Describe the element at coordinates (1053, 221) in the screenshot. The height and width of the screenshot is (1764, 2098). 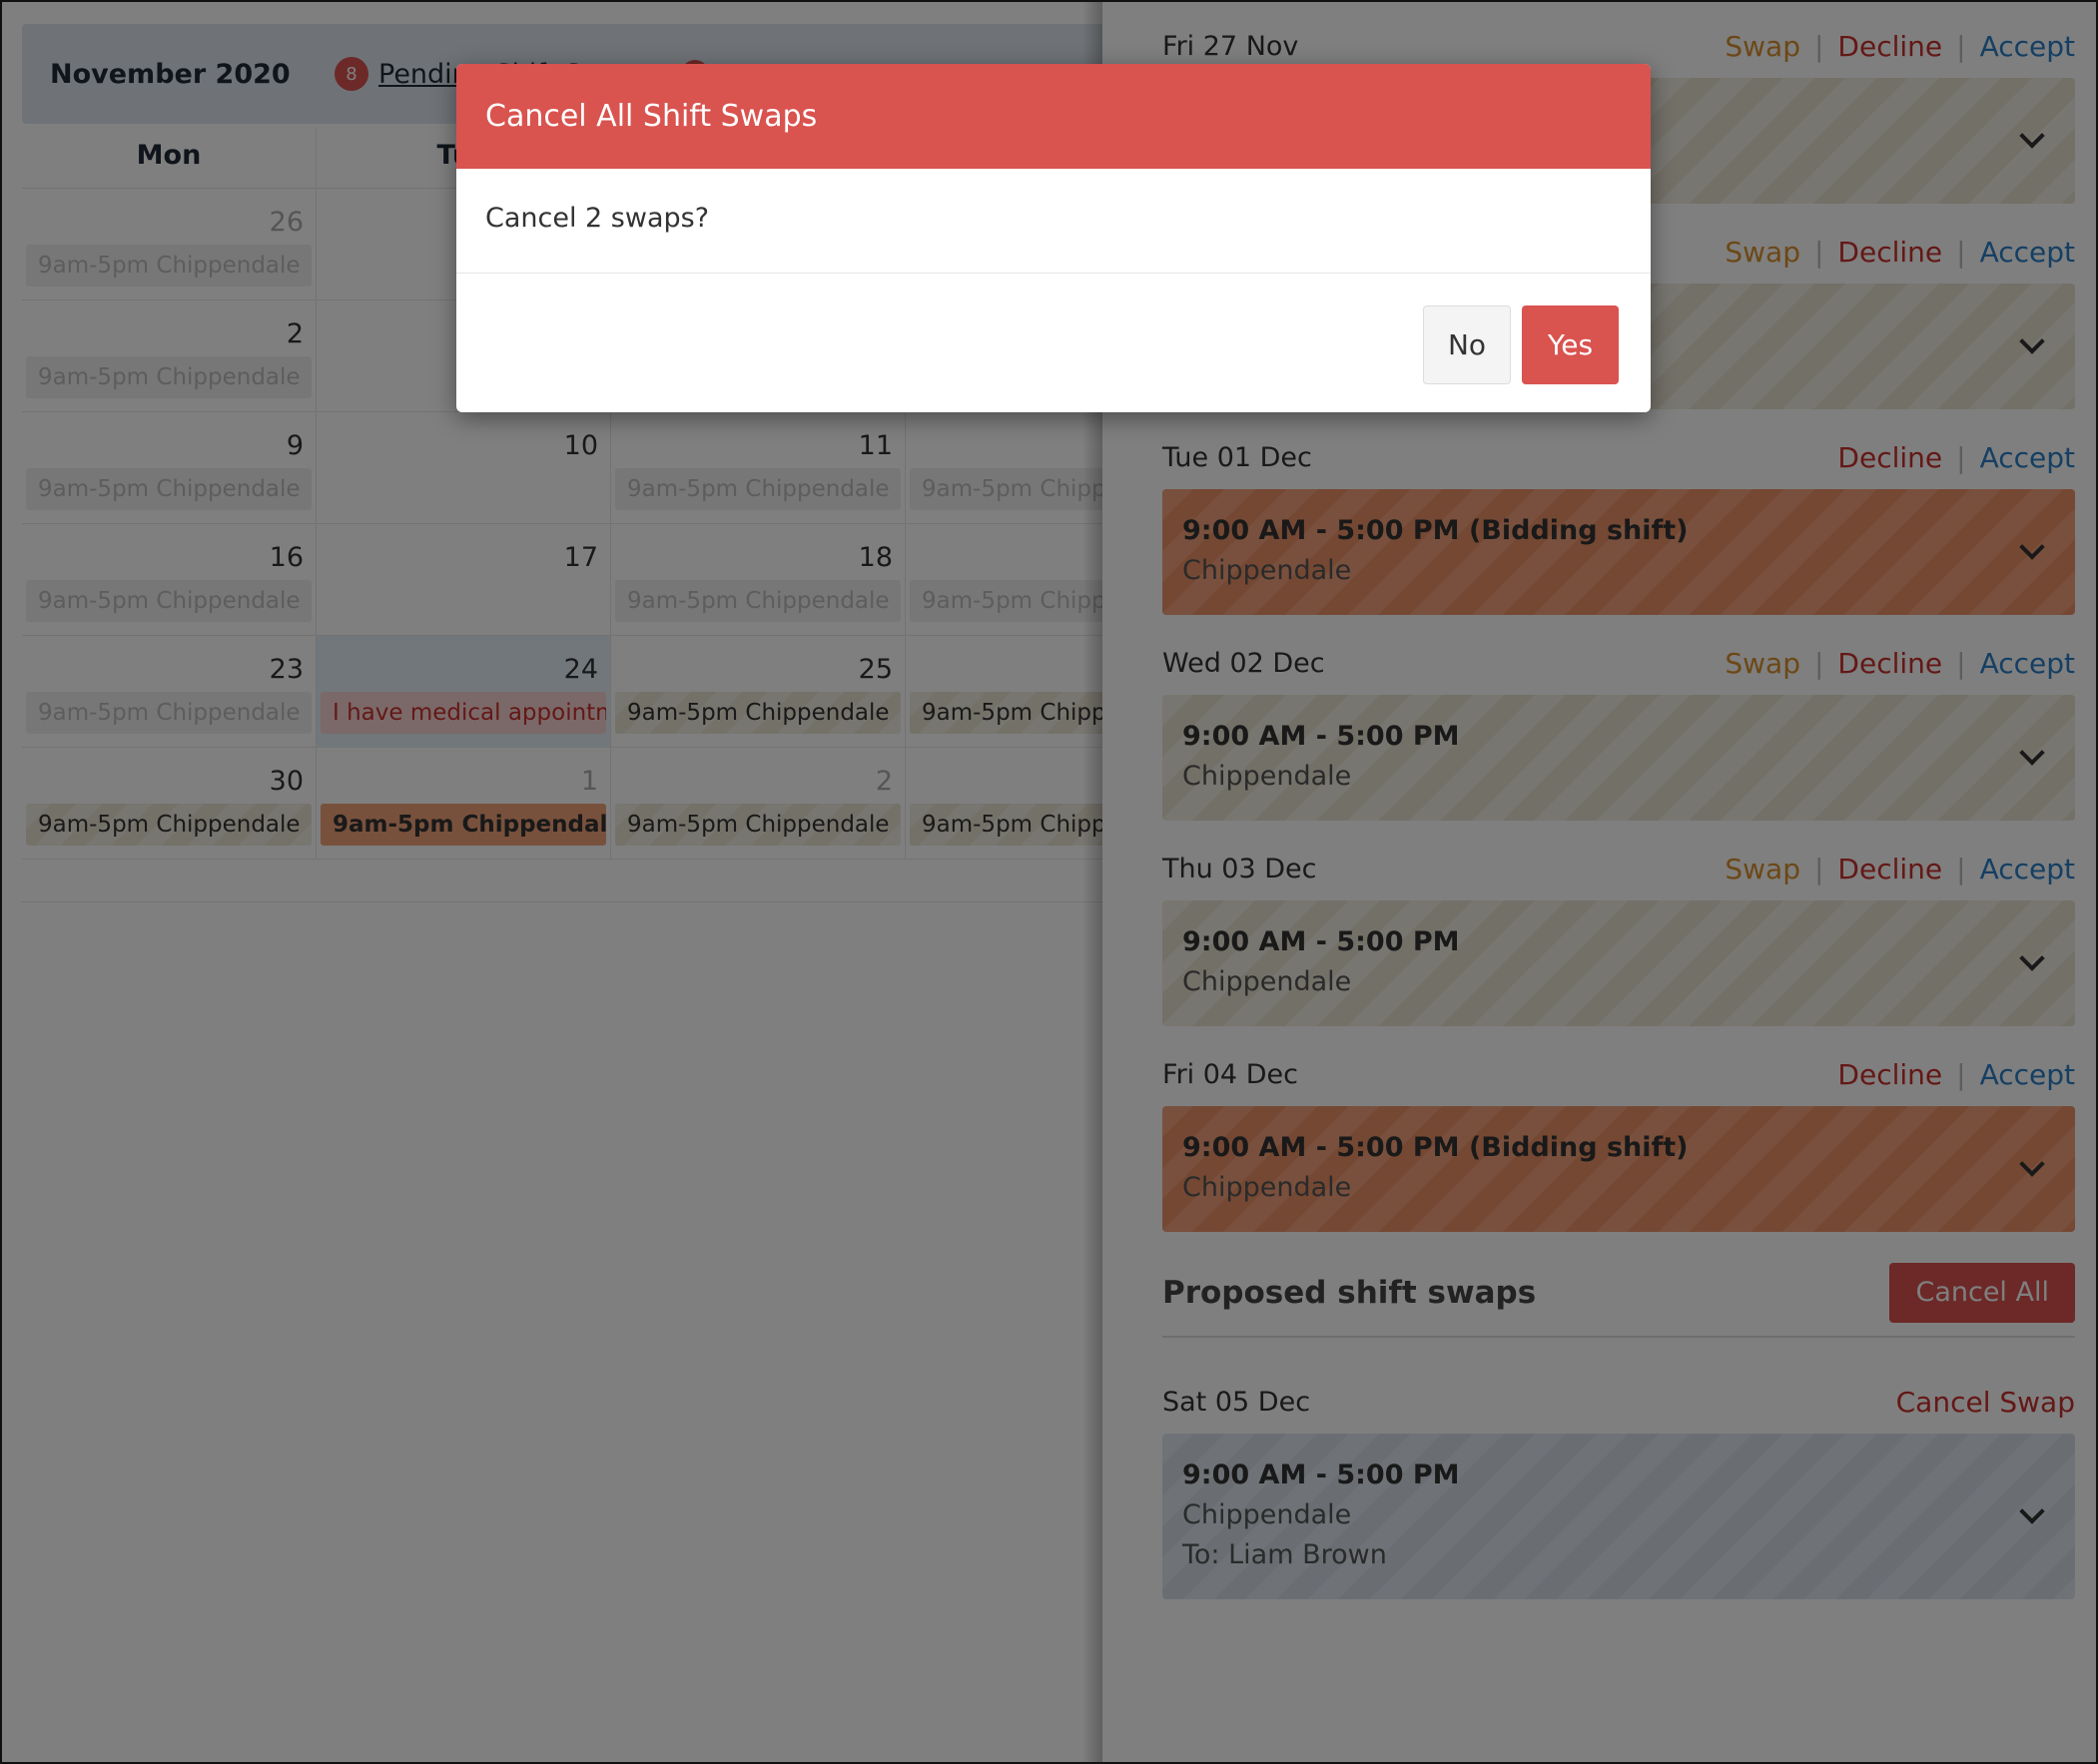
I see `modal-message: Cancel 2 swaps?` at that location.